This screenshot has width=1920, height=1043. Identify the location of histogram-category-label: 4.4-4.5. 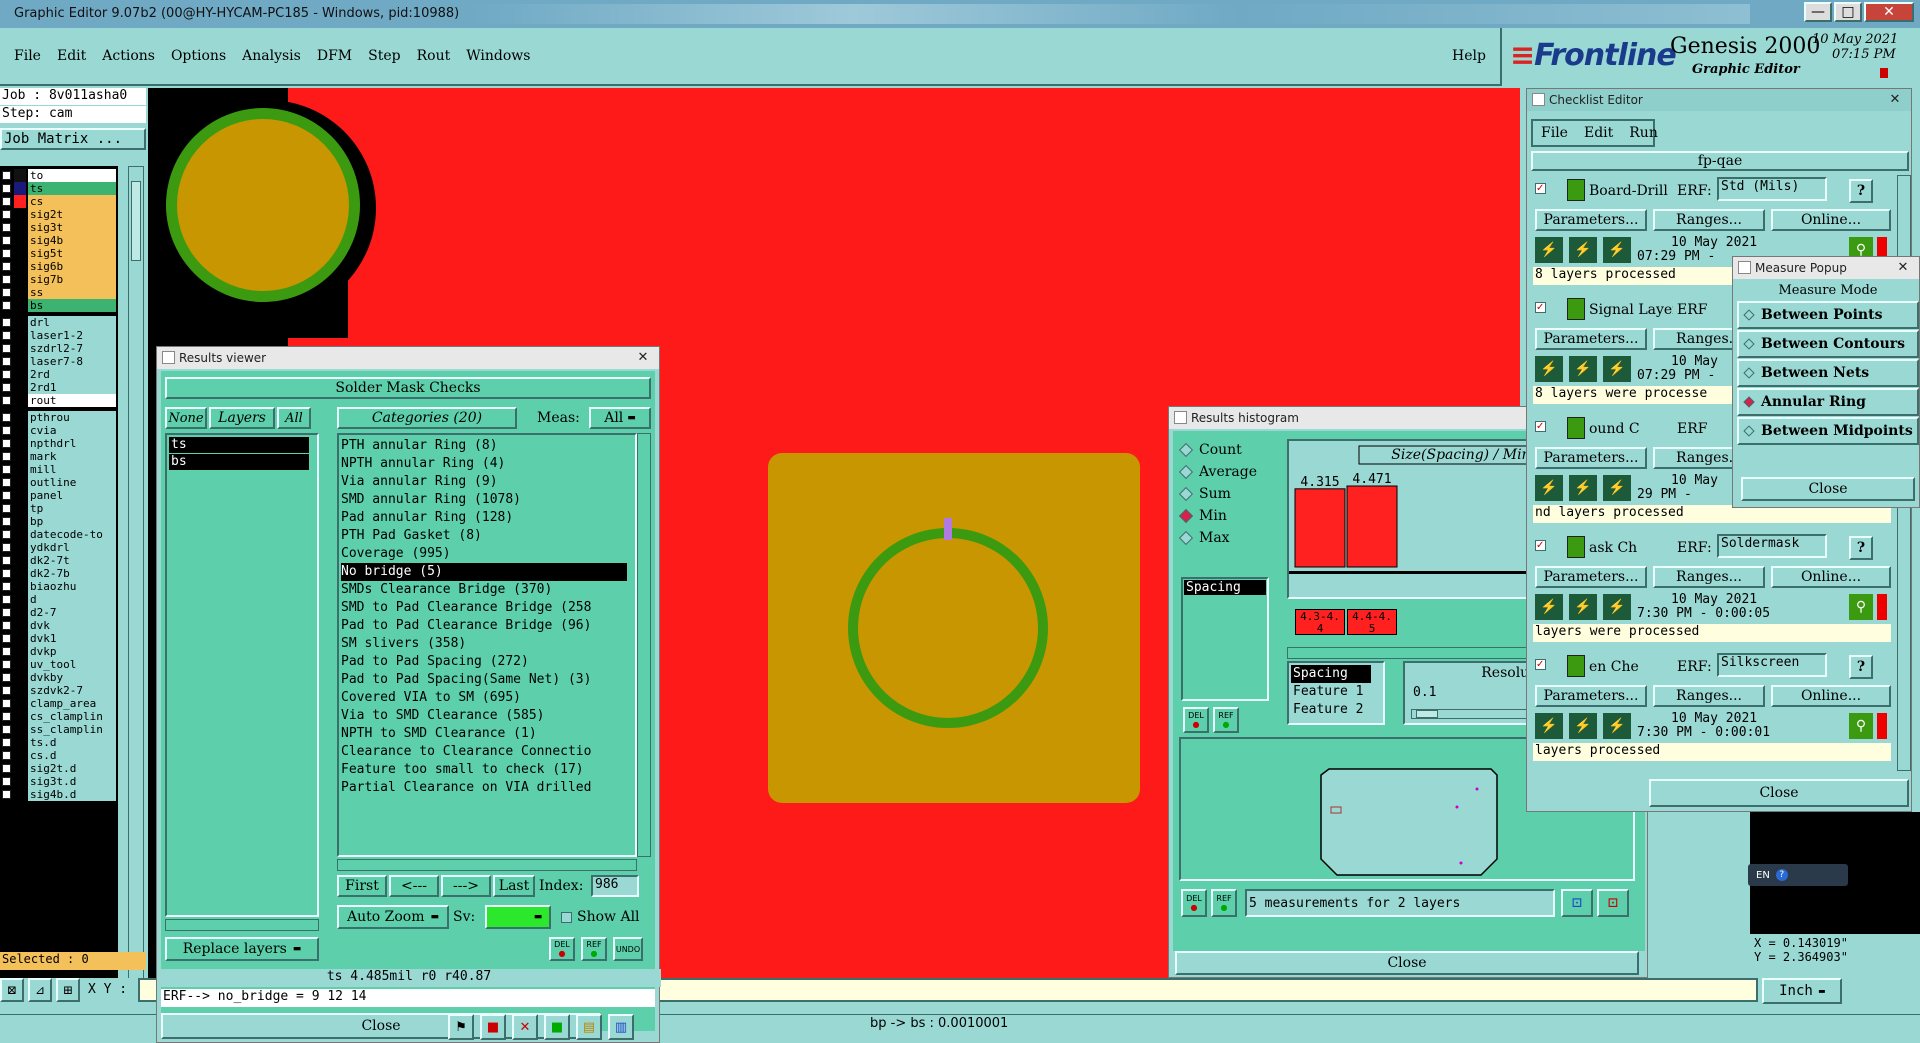
(1372, 622).